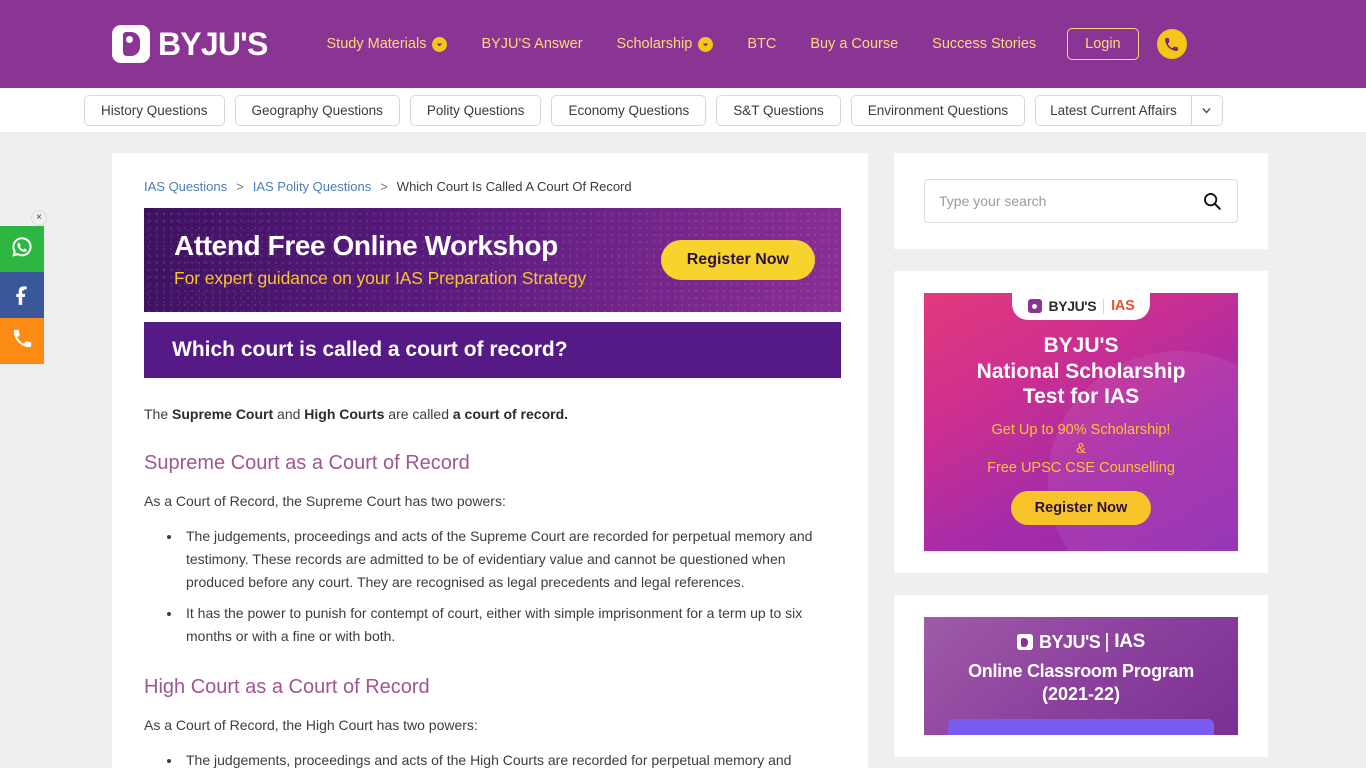  Describe the element at coordinates (510, 414) in the screenshot. I see `intro-bold-court-of-record: a court of record.` at that location.